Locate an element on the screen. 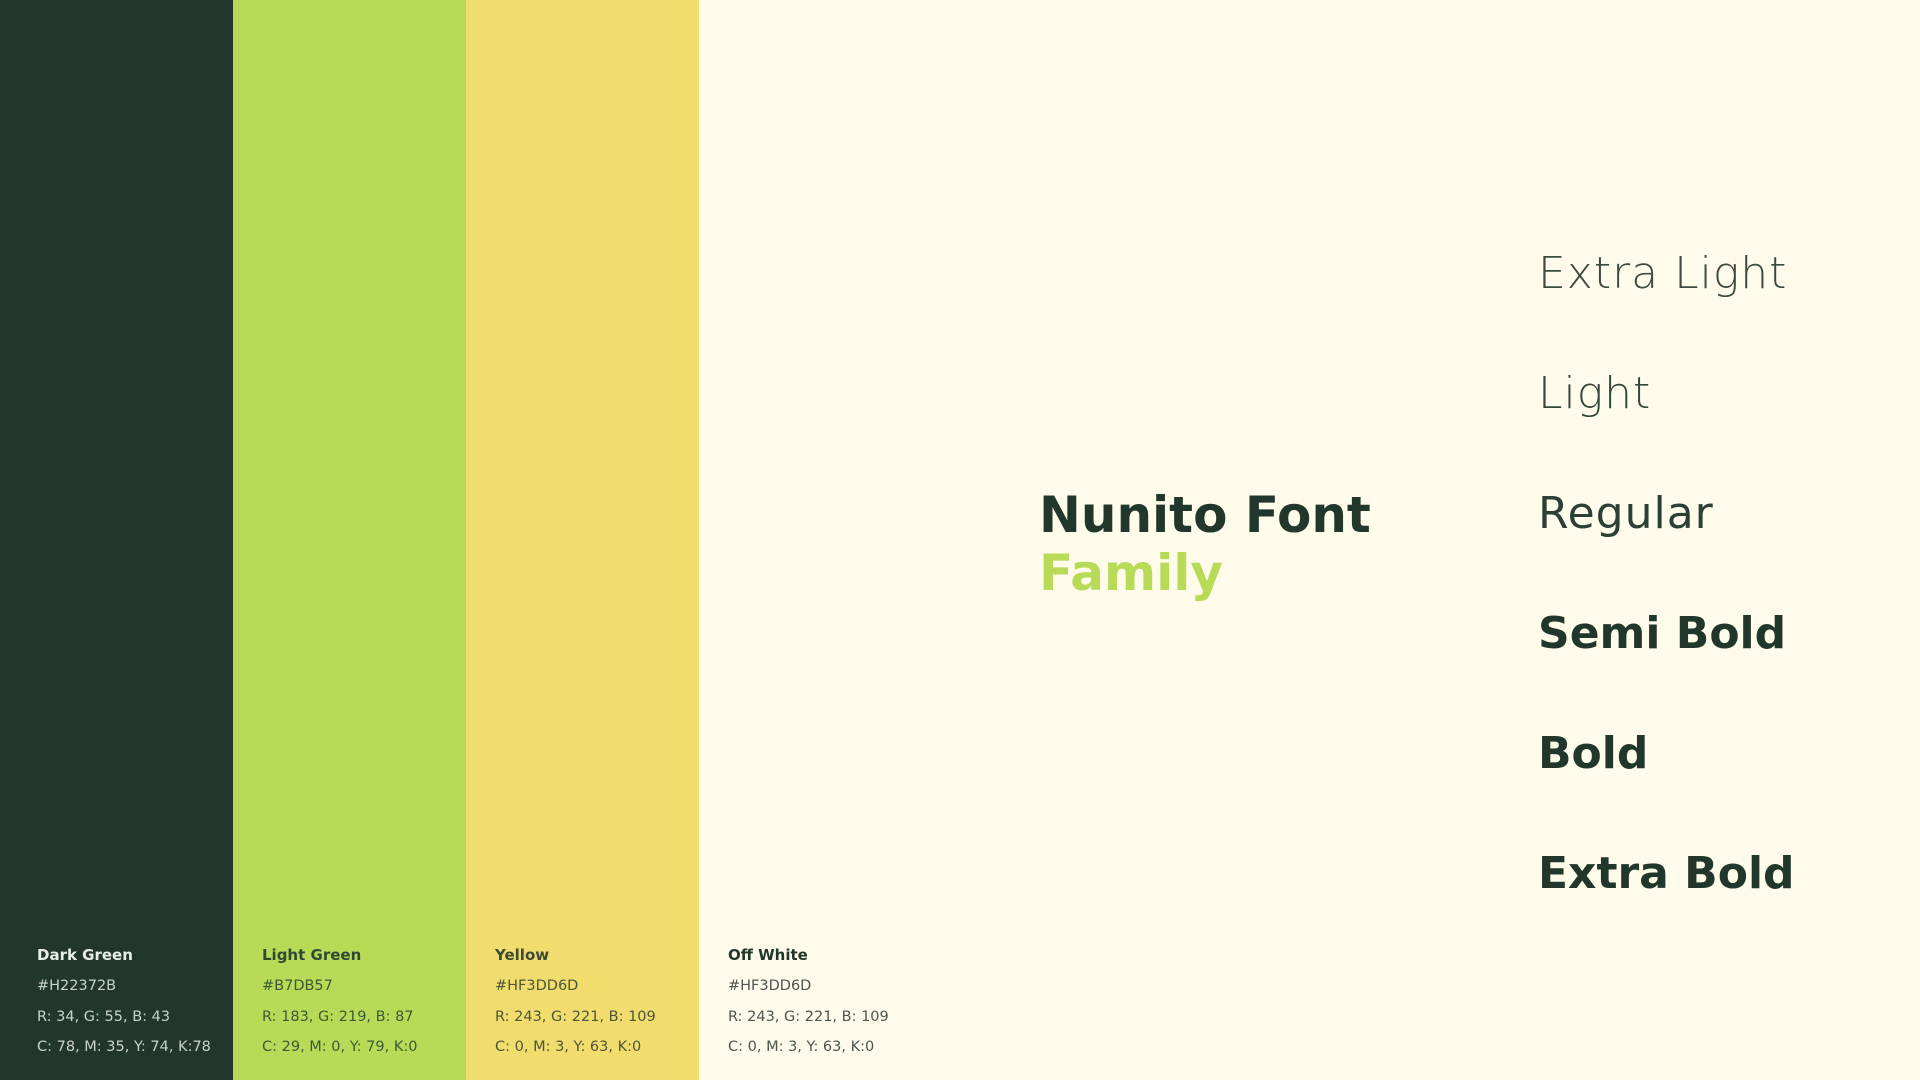 The image size is (1920, 1080). swatch-light-green is located at coordinates (349, 540).